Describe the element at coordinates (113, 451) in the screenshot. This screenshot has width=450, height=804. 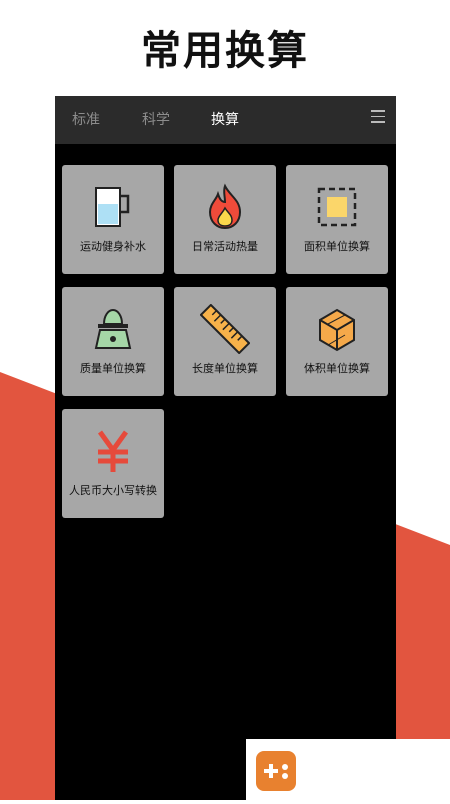
I see `yuan-icon` at that location.